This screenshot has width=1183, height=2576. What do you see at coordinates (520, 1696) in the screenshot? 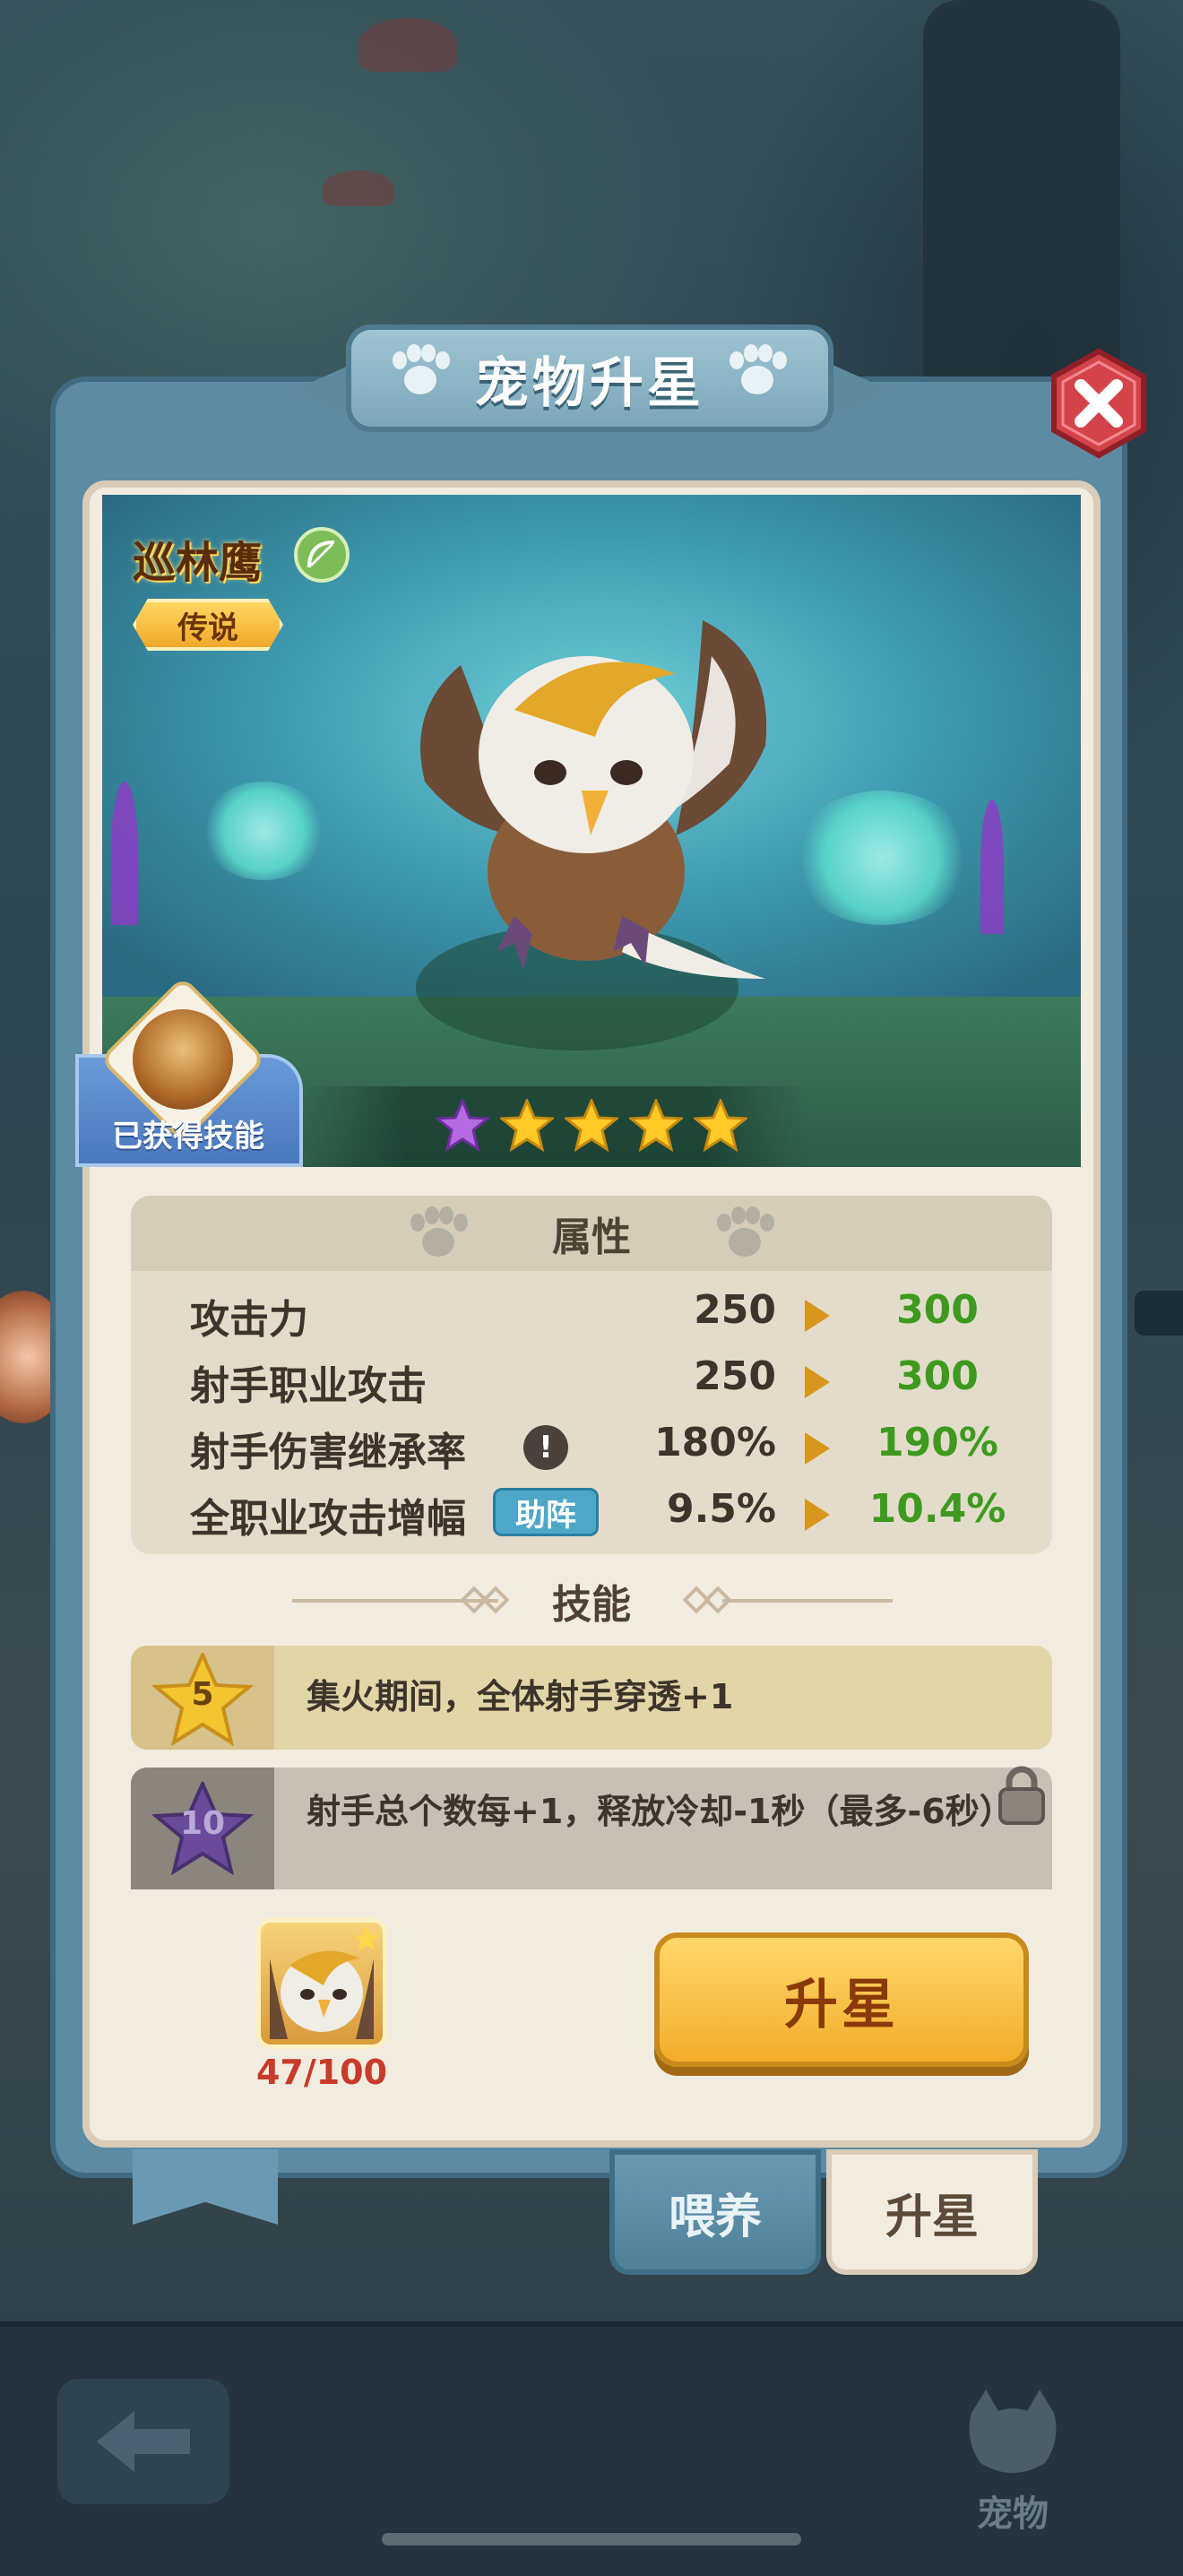
I see `skill-description: 集火期间，全体射手穿透+1` at bounding box center [520, 1696].